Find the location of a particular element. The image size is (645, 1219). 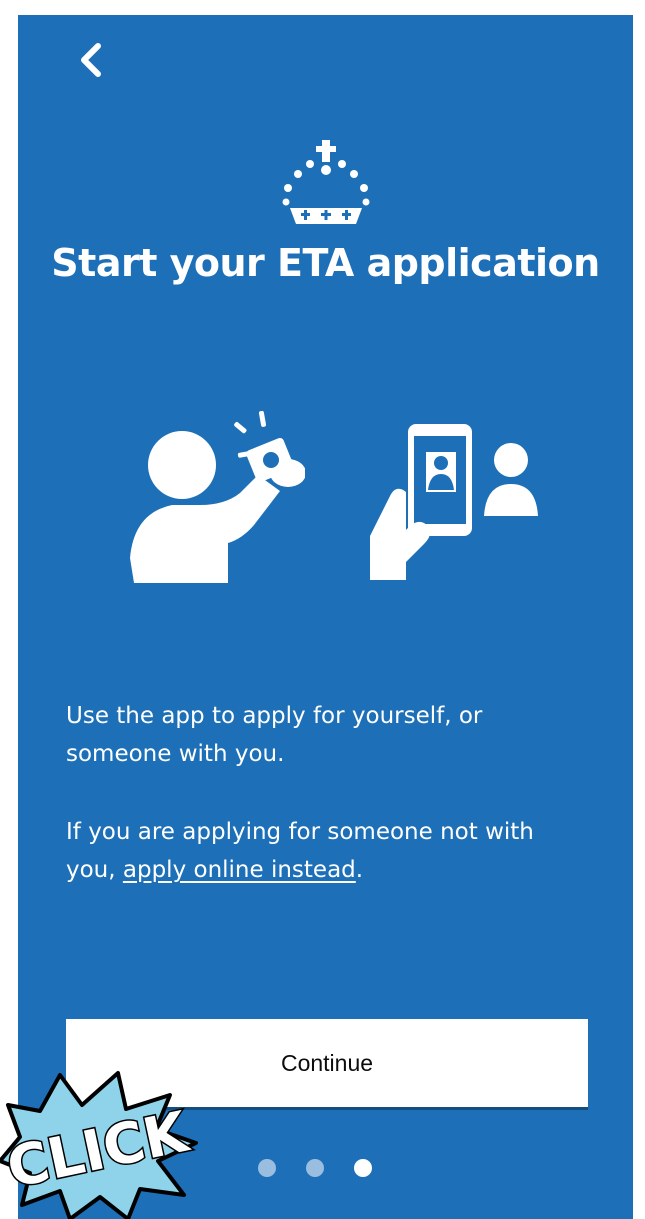

apply-online-suffix: . is located at coordinates (359, 870).